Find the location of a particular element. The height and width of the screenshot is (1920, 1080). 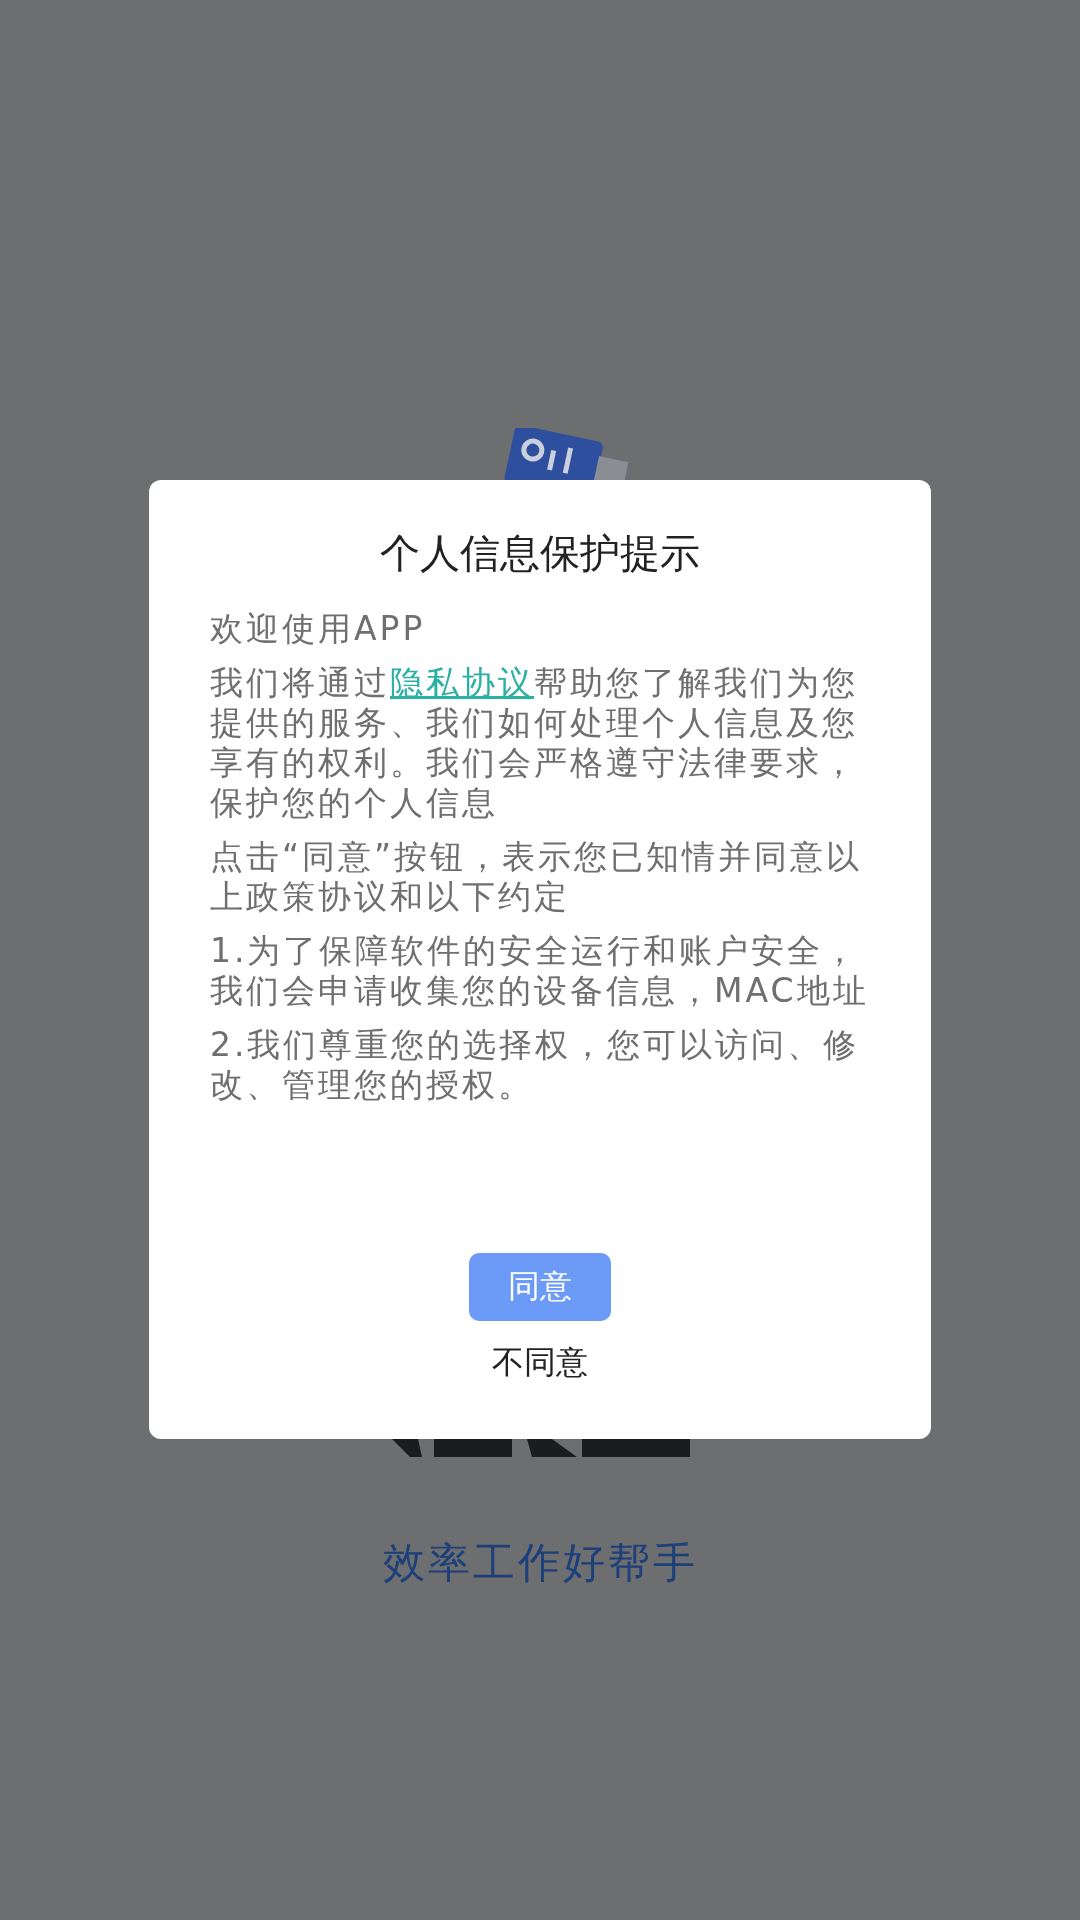

dialog-title: 个人信息保护提示 is located at coordinates (540, 553).